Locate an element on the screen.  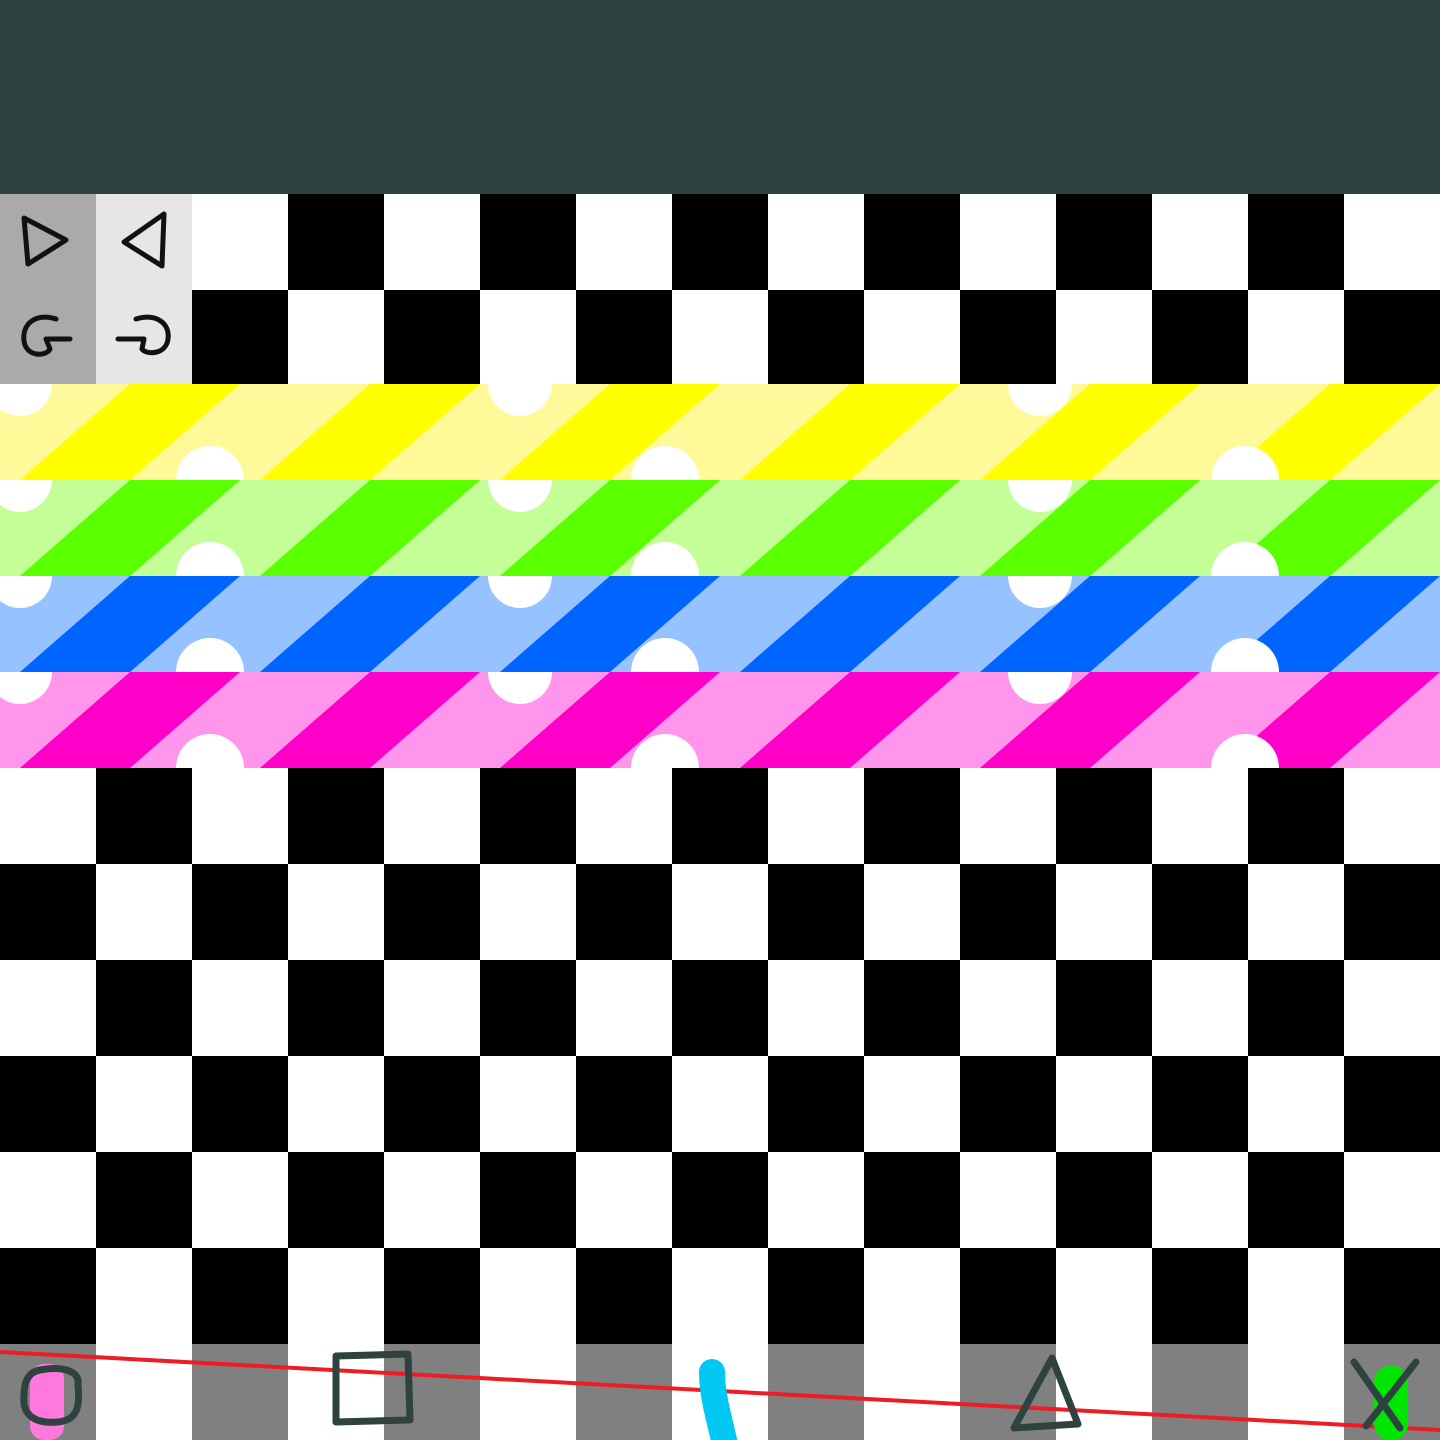
play-left-icon is located at coordinates (144, 239).